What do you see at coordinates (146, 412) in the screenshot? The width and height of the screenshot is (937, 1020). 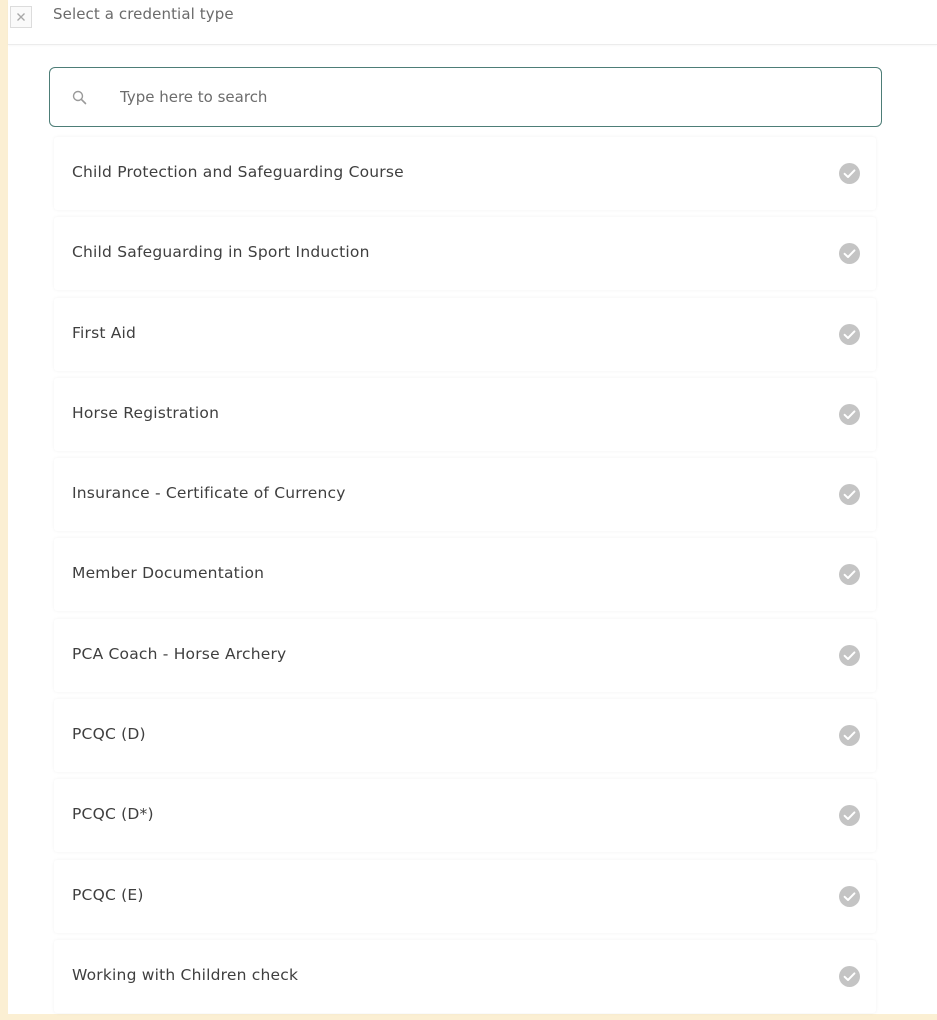 I see `list-item-label: Horse Registration` at bounding box center [146, 412].